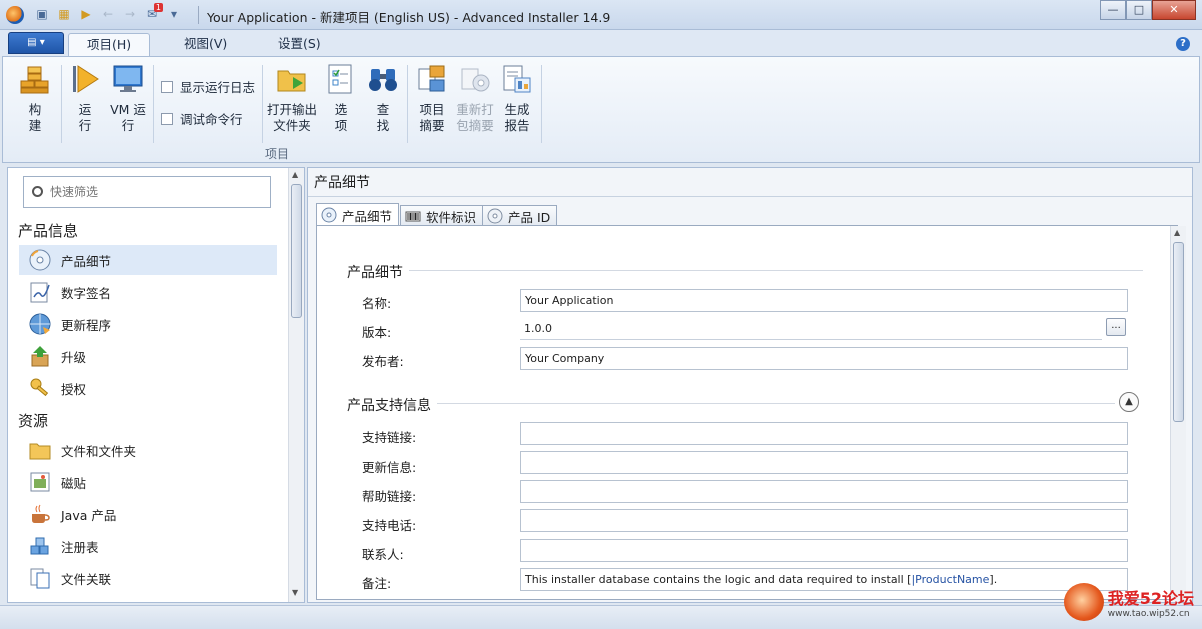  What do you see at coordinates (750, 196) in the screenshot?
I see `title-divider` at bounding box center [750, 196].